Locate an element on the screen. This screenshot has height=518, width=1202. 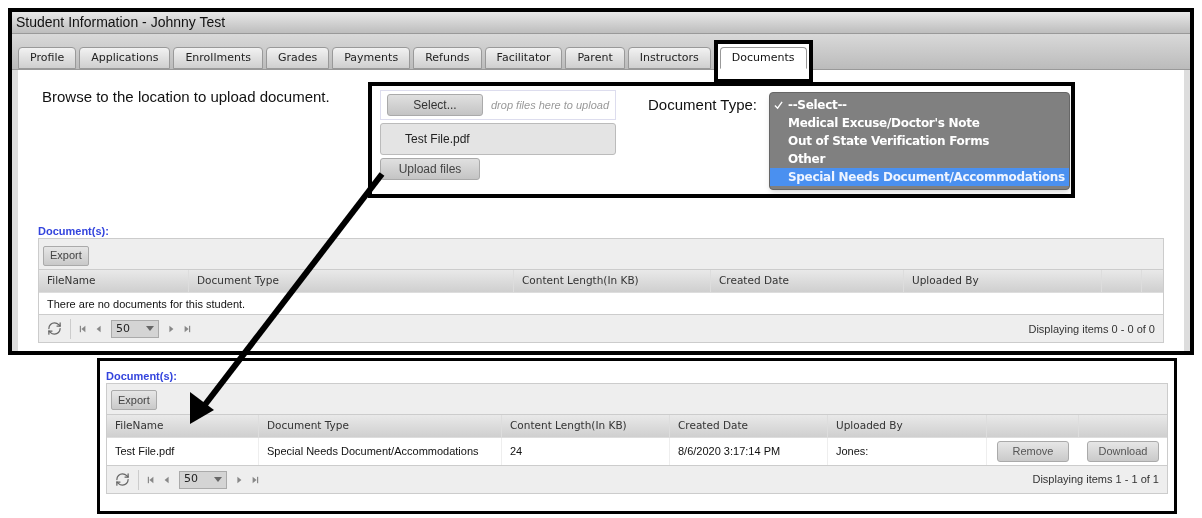
checkmark-icon is located at coordinates (778, 105).